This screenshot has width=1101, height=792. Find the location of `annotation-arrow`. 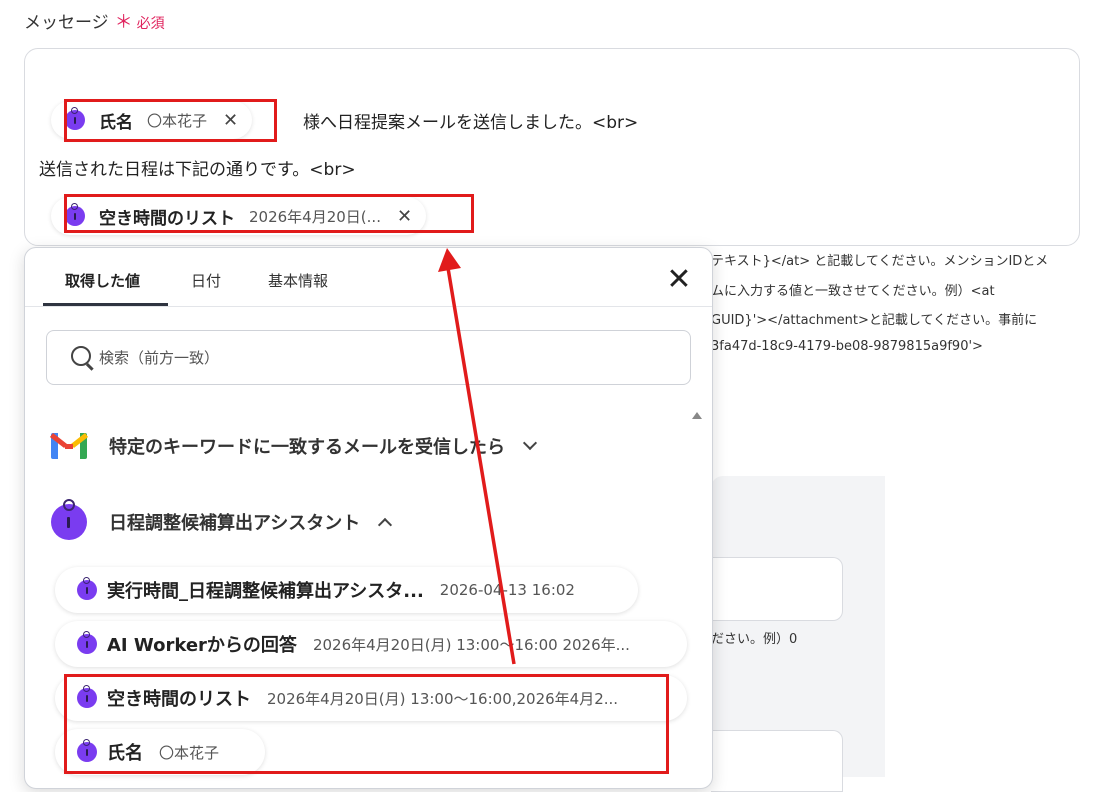

annotation-arrow is located at coordinates (477, 456).